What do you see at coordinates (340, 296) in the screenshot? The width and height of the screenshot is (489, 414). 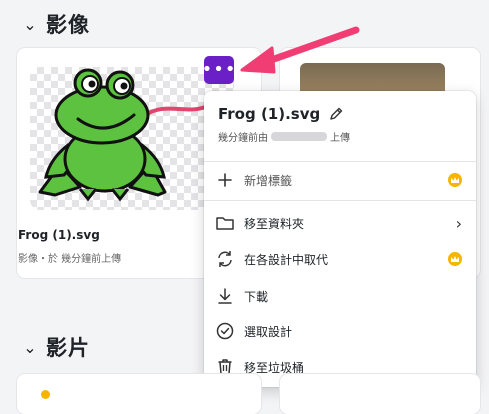 I see `menu-item-download: 下載` at bounding box center [340, 296].